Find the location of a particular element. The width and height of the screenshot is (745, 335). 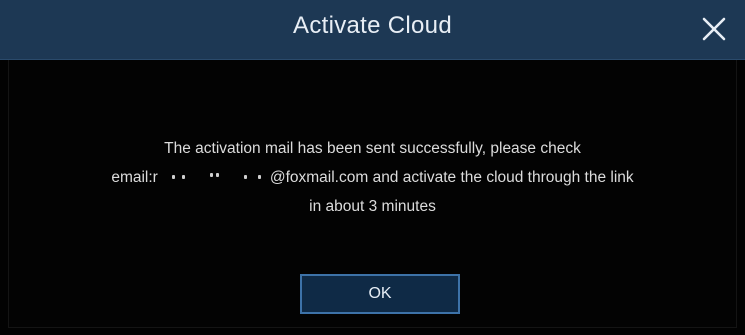

dialog-title: Activate Cloud is located at coordinates (372, 25).